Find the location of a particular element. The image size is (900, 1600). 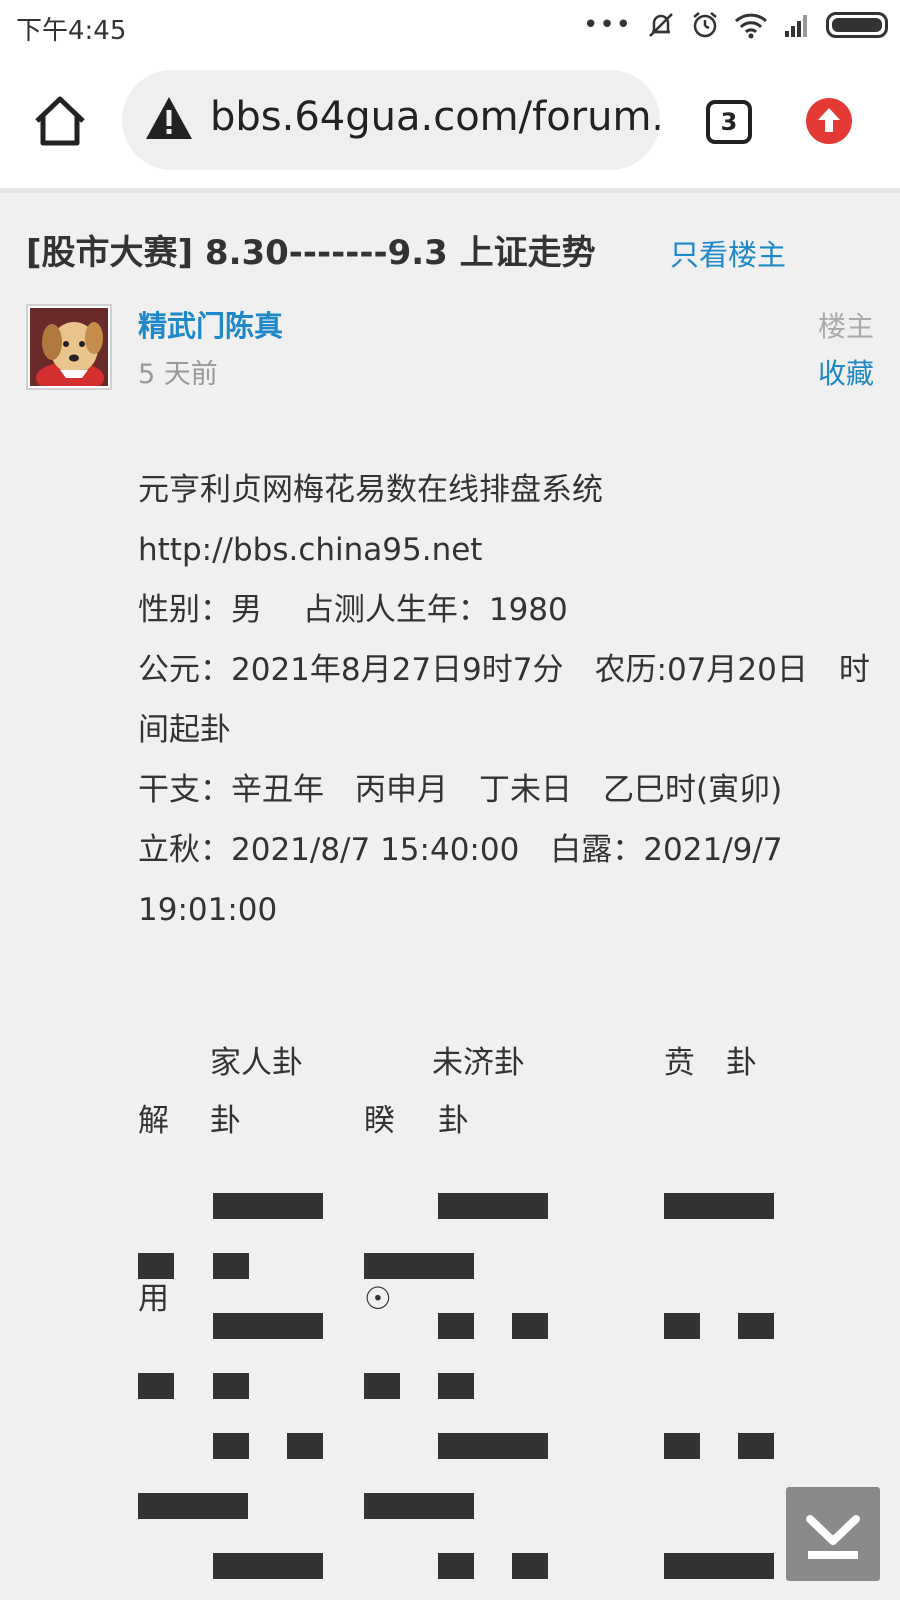

gua-name-jiaren: 家人卦 is located at coordinates (256, 1063).